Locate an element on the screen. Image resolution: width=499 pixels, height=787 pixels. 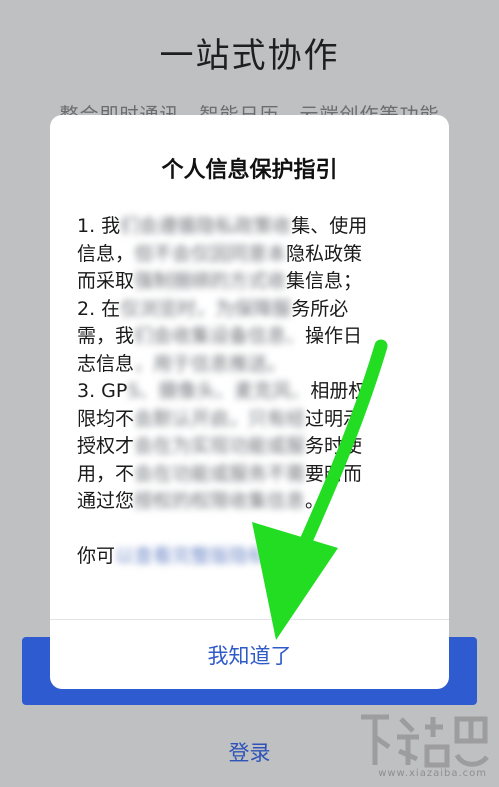
policy-text-end: 操作日 is located at coordinates (334, 336).